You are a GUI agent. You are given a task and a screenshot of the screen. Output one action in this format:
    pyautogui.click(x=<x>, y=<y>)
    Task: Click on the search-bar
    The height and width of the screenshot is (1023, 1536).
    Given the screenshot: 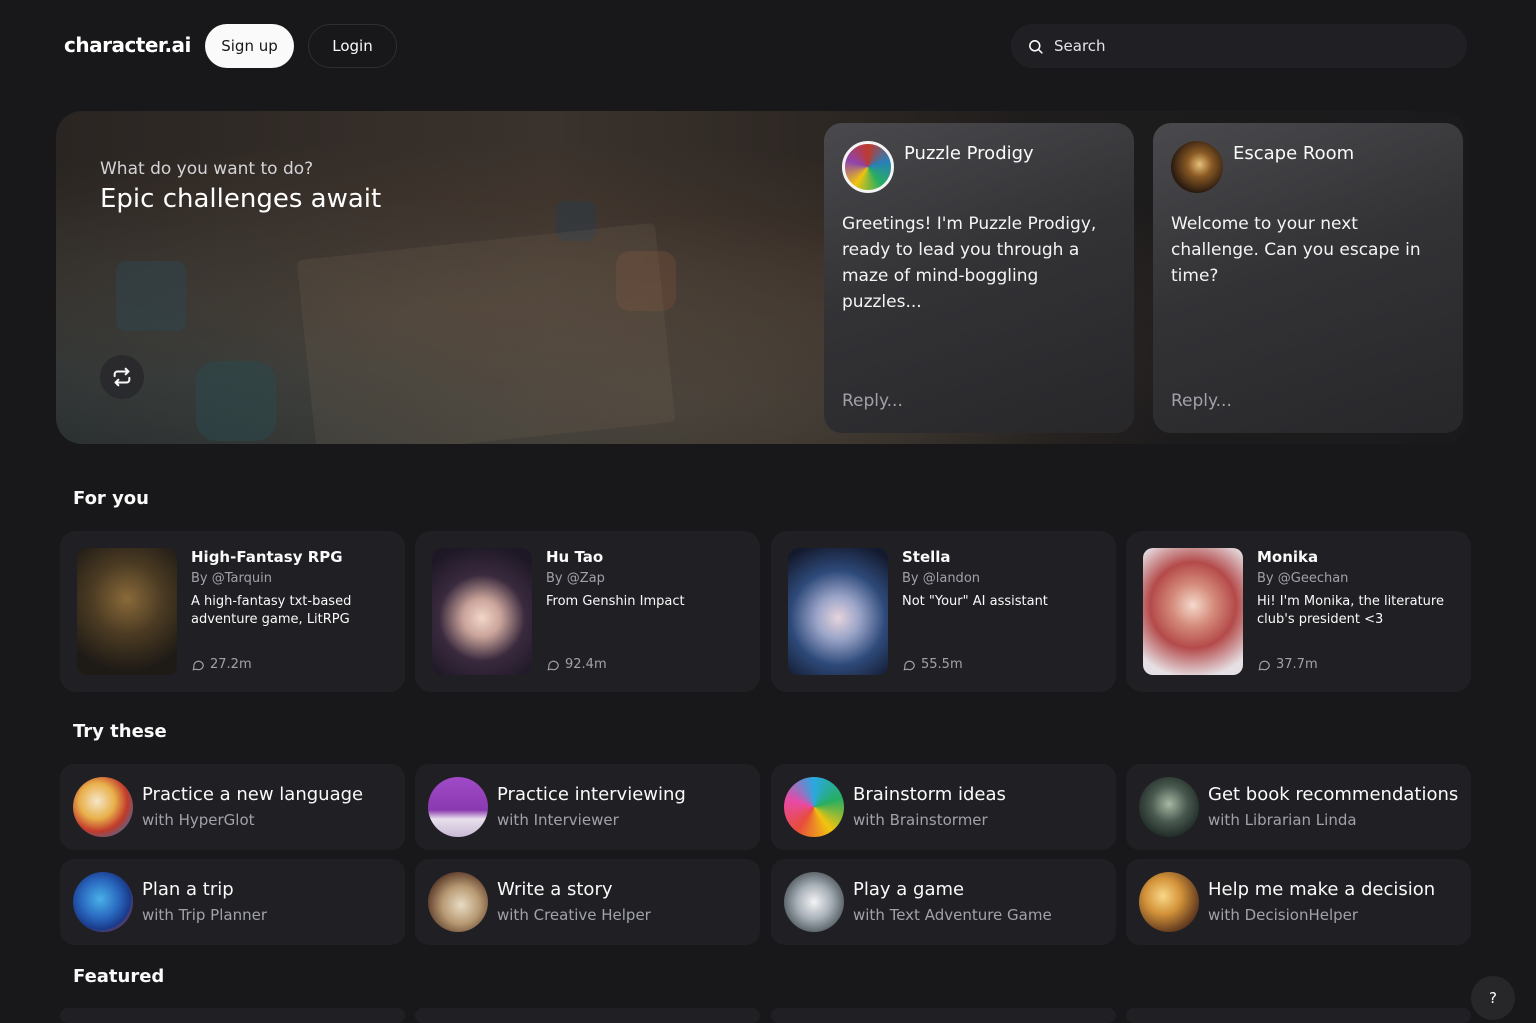 What is the action you would take?
    pyautogui.click(x=1239, y=46)
    